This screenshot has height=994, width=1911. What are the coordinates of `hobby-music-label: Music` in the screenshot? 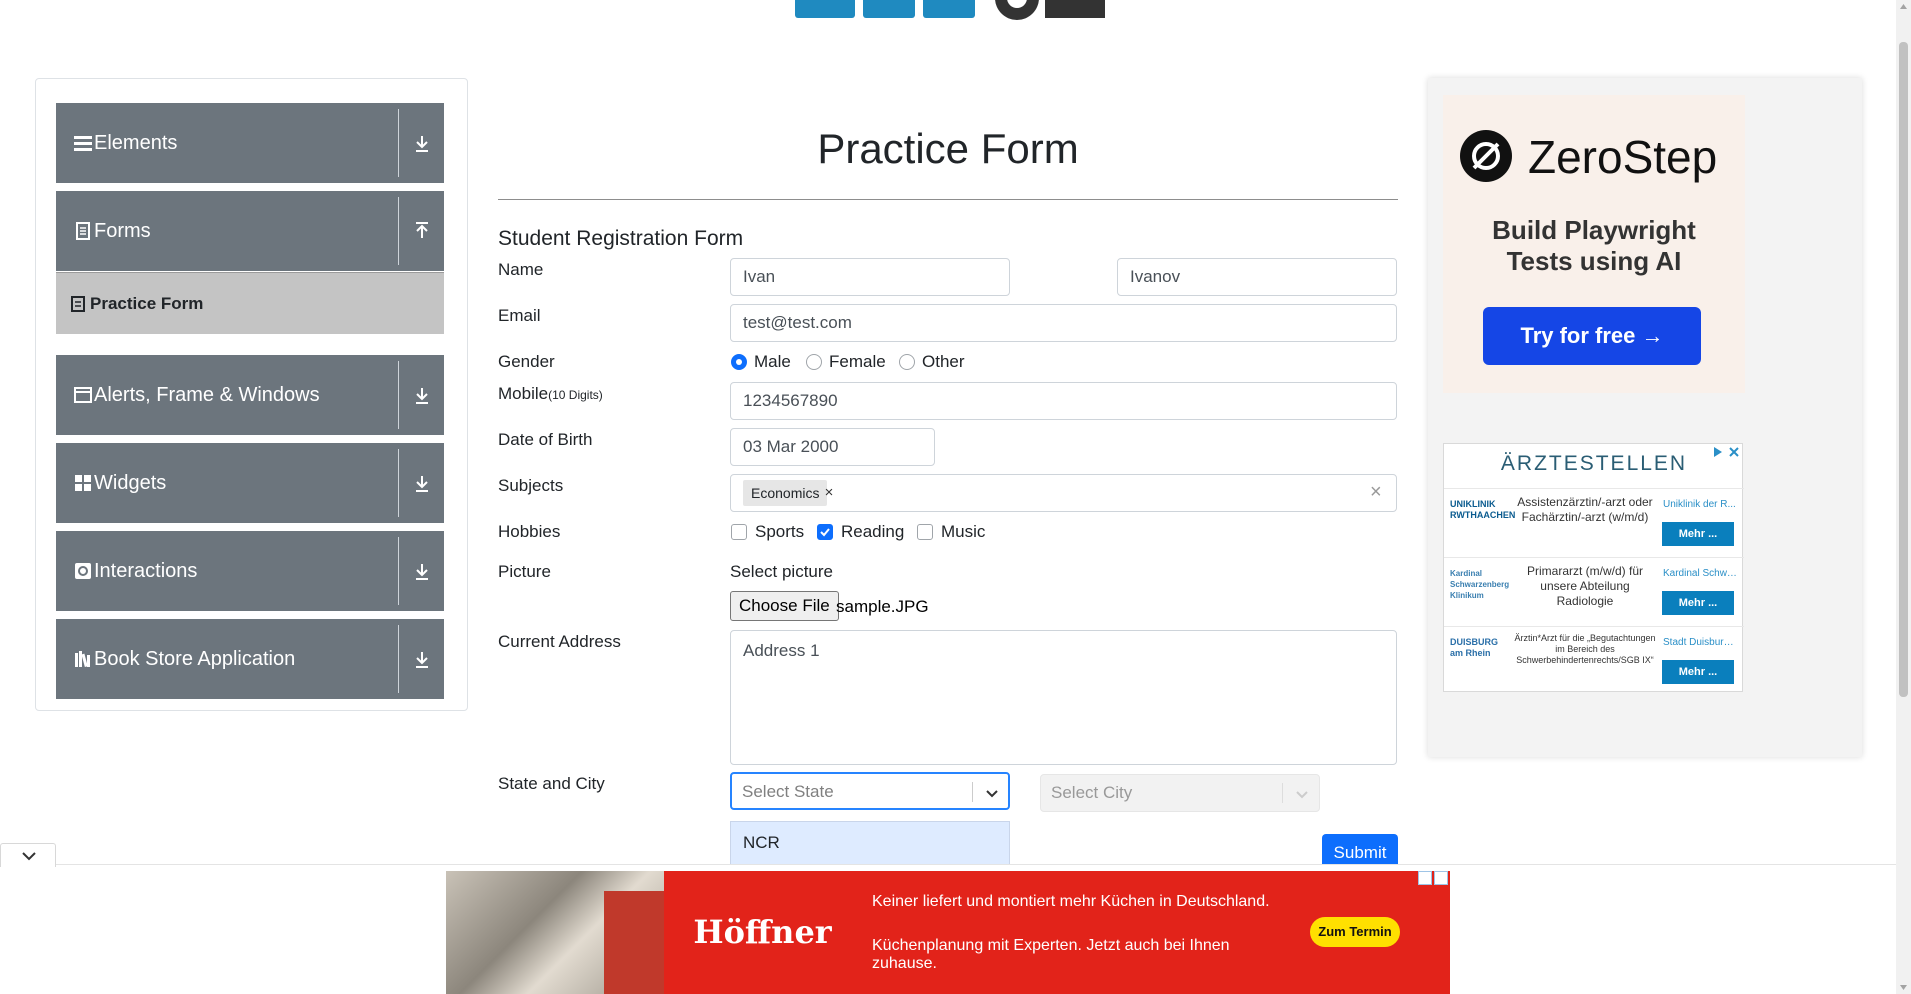 It's located at (963, 532).